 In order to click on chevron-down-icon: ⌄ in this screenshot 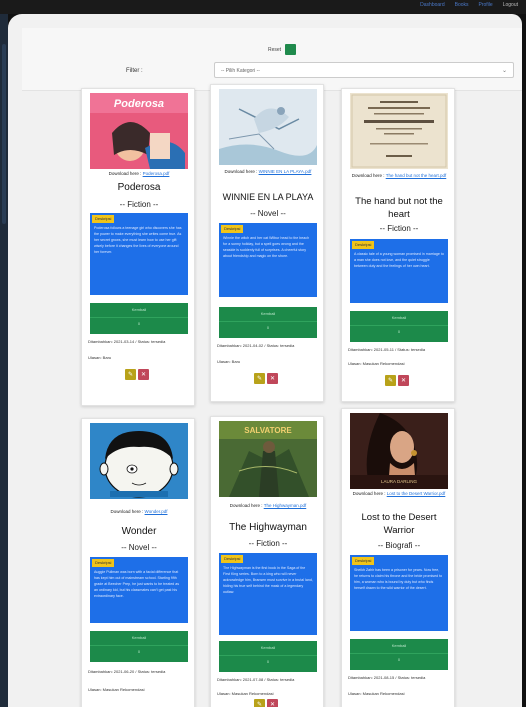, I will do `click(504, 71)`.